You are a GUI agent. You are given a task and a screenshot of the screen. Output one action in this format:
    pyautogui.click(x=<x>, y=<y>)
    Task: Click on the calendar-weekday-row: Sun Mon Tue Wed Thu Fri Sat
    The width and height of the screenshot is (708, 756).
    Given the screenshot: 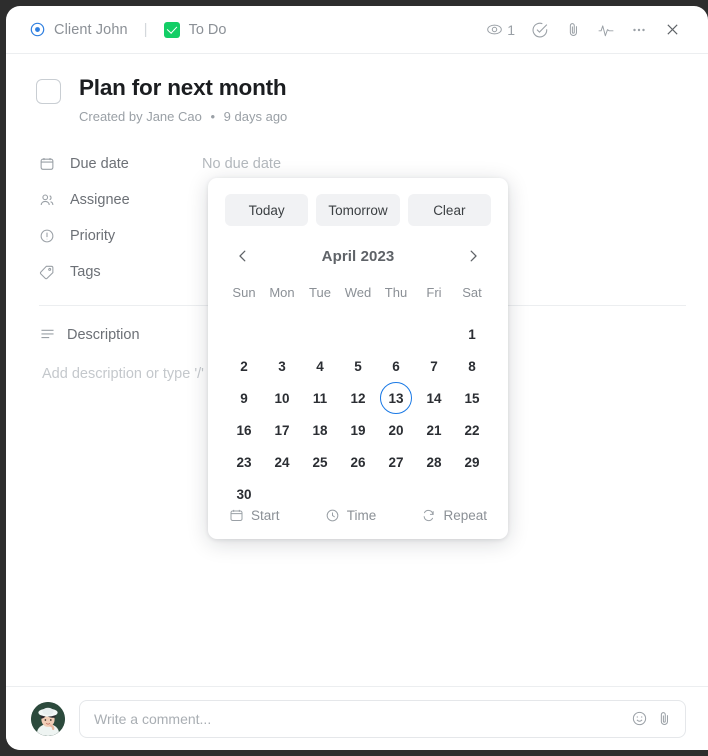 What is the action you would take?
    pyautogui.click(x=358, y=293)
    